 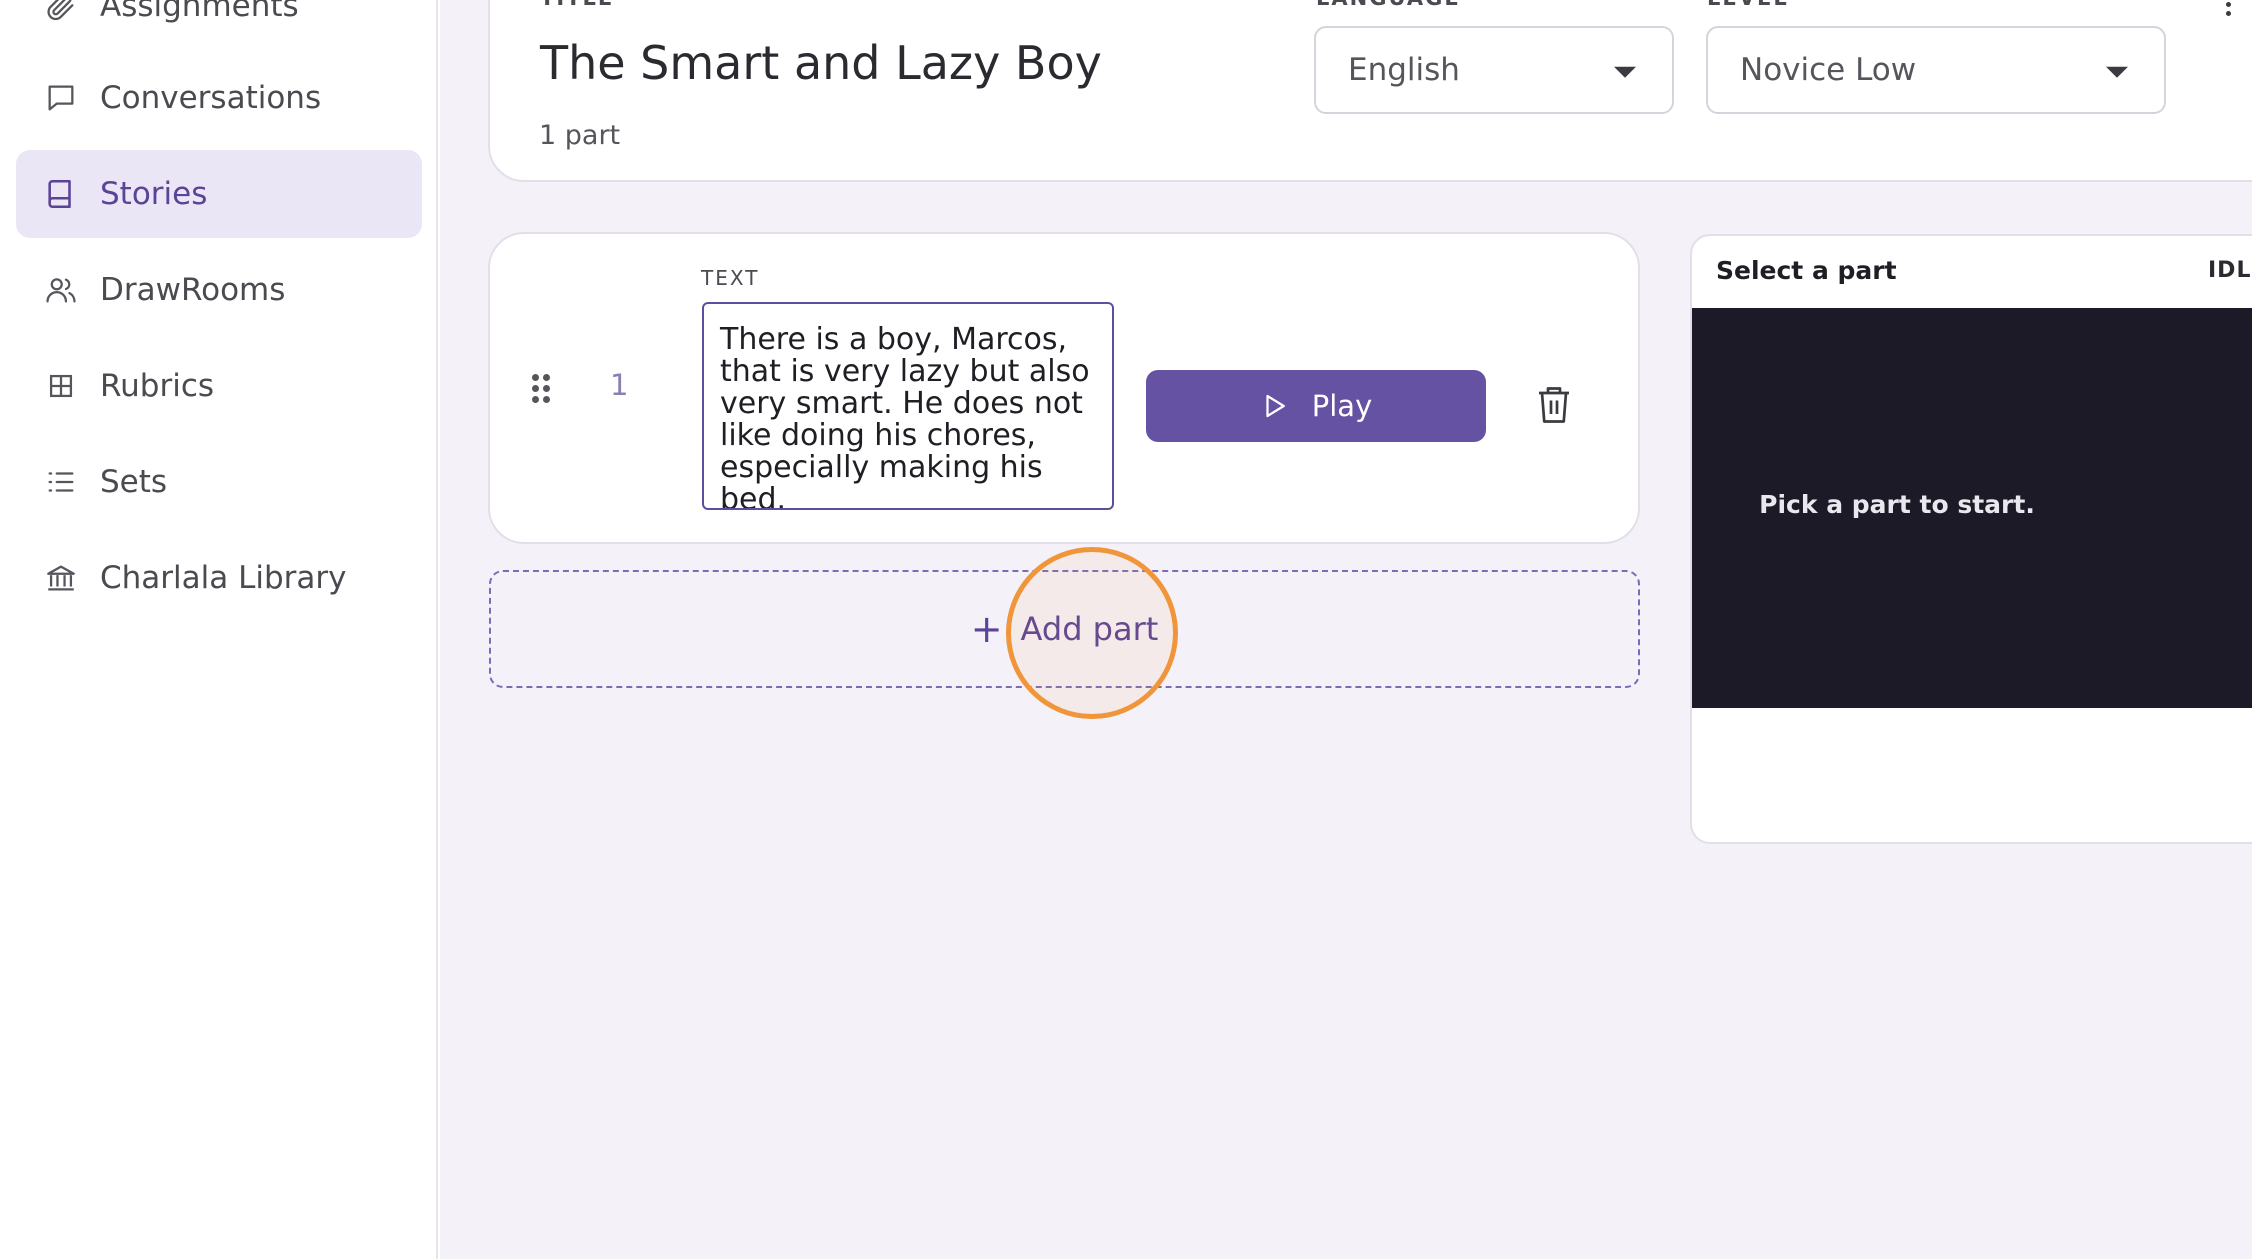 What do you see at coordinates (1936, 70) in the screenshot?
I see `level-select: Novice Low` at bounding box center [1936, 70].